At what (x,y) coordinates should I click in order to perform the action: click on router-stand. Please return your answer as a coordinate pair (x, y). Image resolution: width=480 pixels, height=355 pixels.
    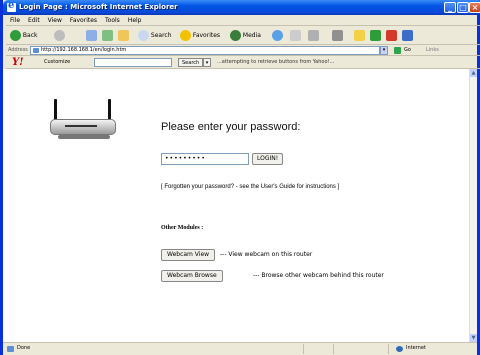
    Looking at the image, I should click on (84, 137).